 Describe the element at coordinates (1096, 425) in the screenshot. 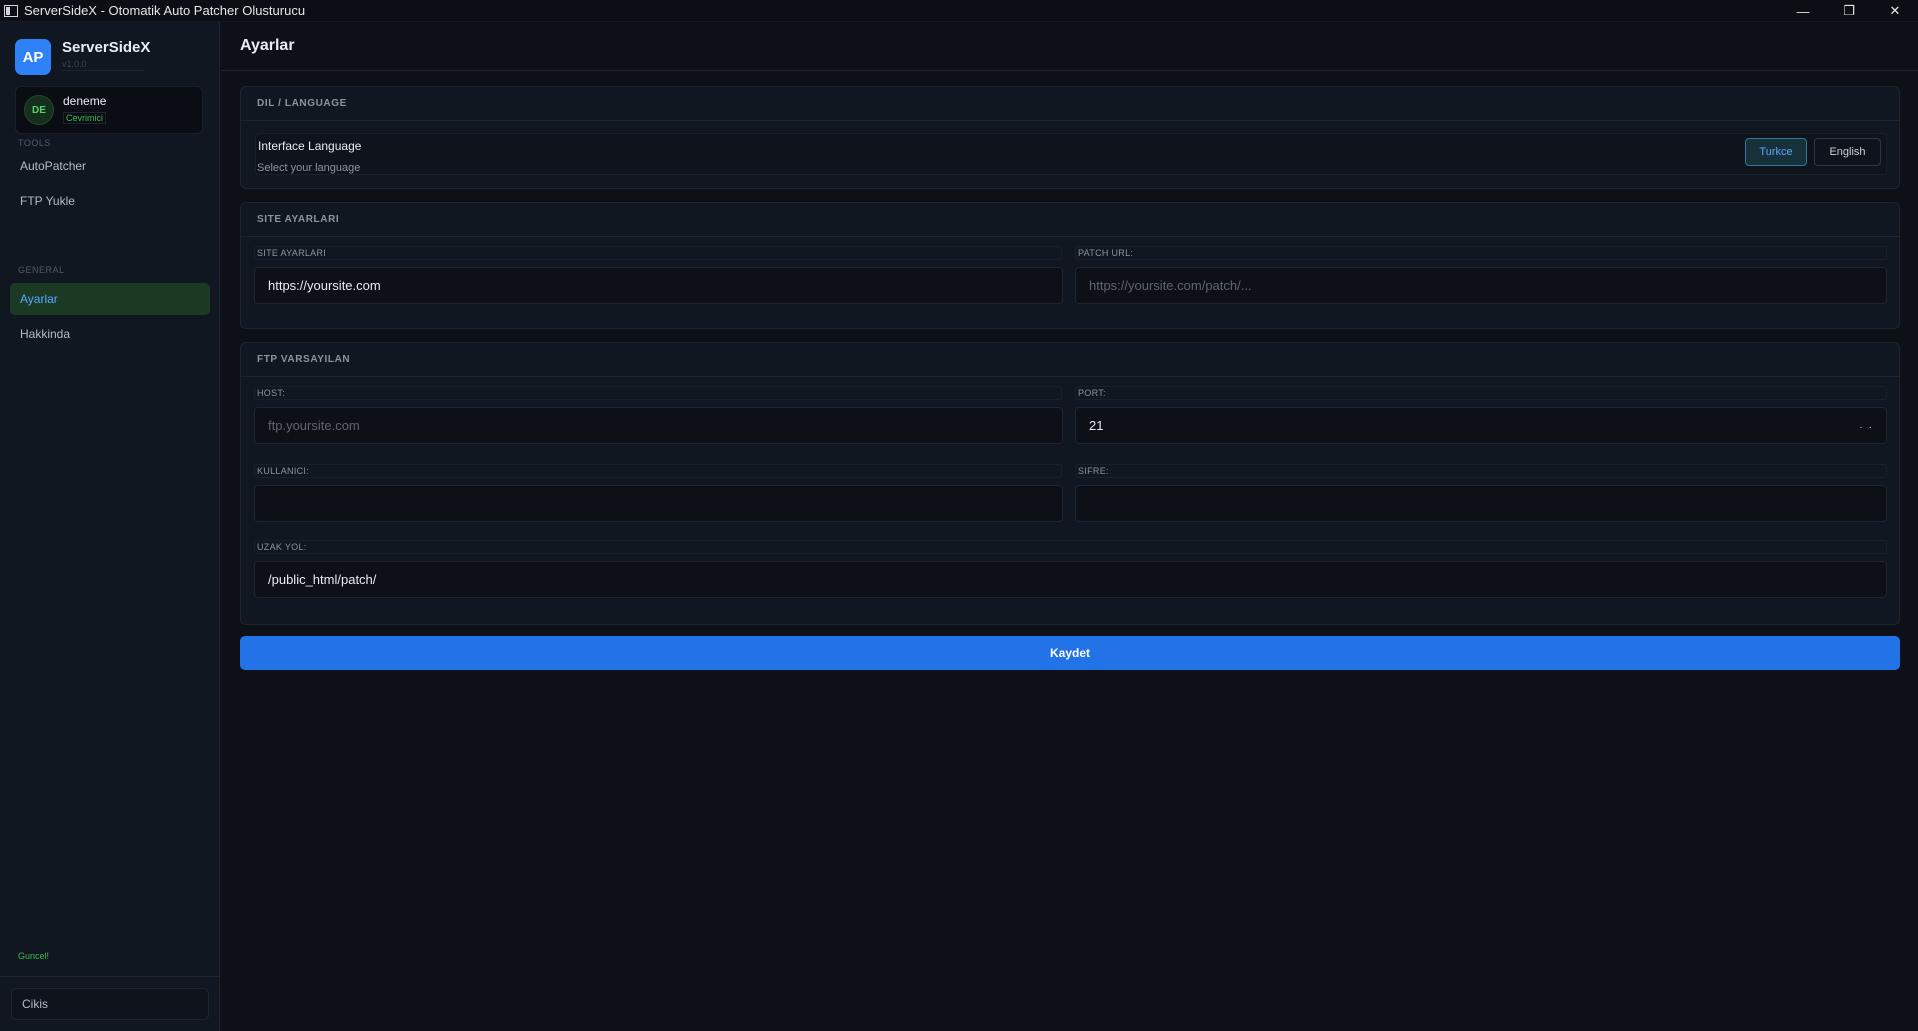

I see `port-value: 21` at that location.